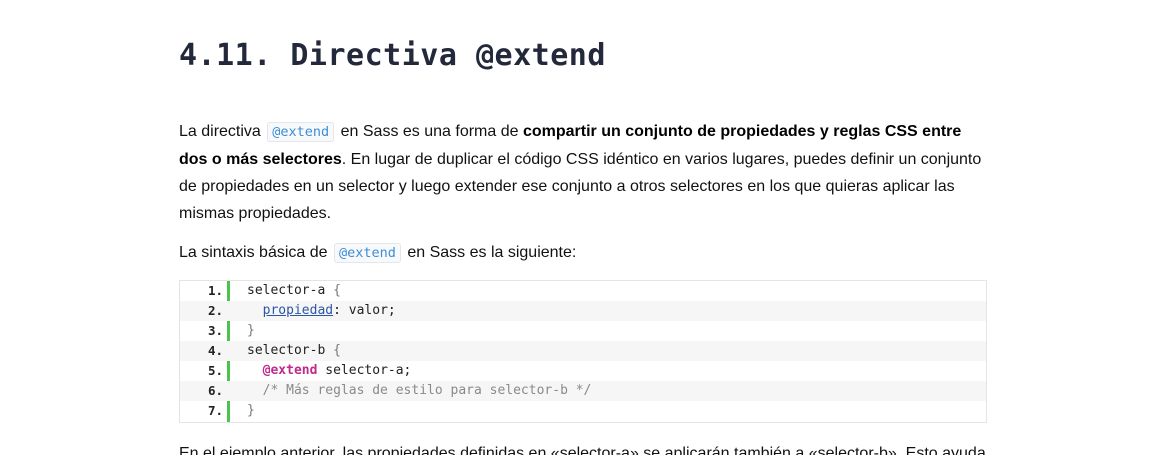 This screenshot has width=1161, height=455. I want to click on code-token-plain: : valor;, so click(364, 310).